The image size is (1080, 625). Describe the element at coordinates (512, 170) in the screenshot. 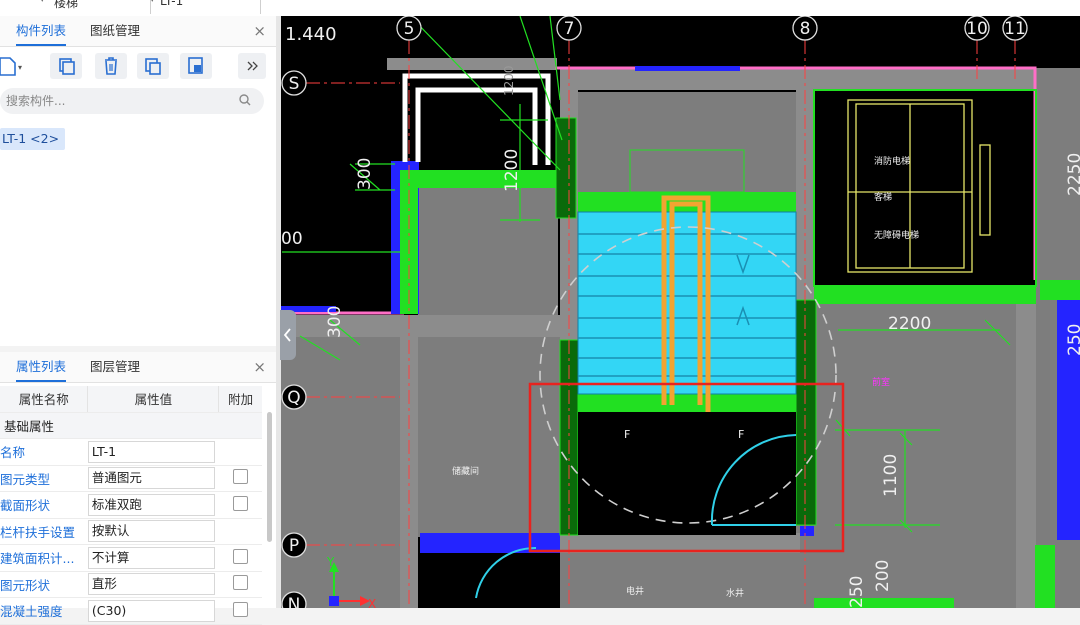

I see `dim-1200: 1200` at that location.